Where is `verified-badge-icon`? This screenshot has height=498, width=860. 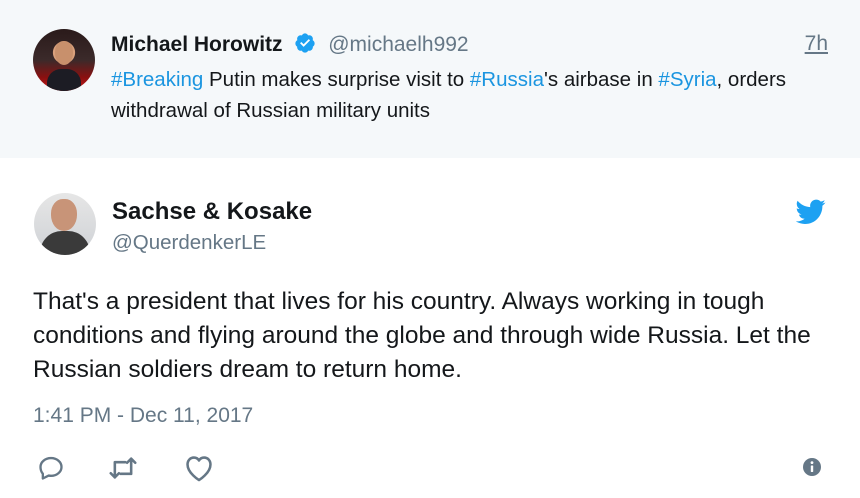 verified-badge-icon is located at coordinates (305, 43).